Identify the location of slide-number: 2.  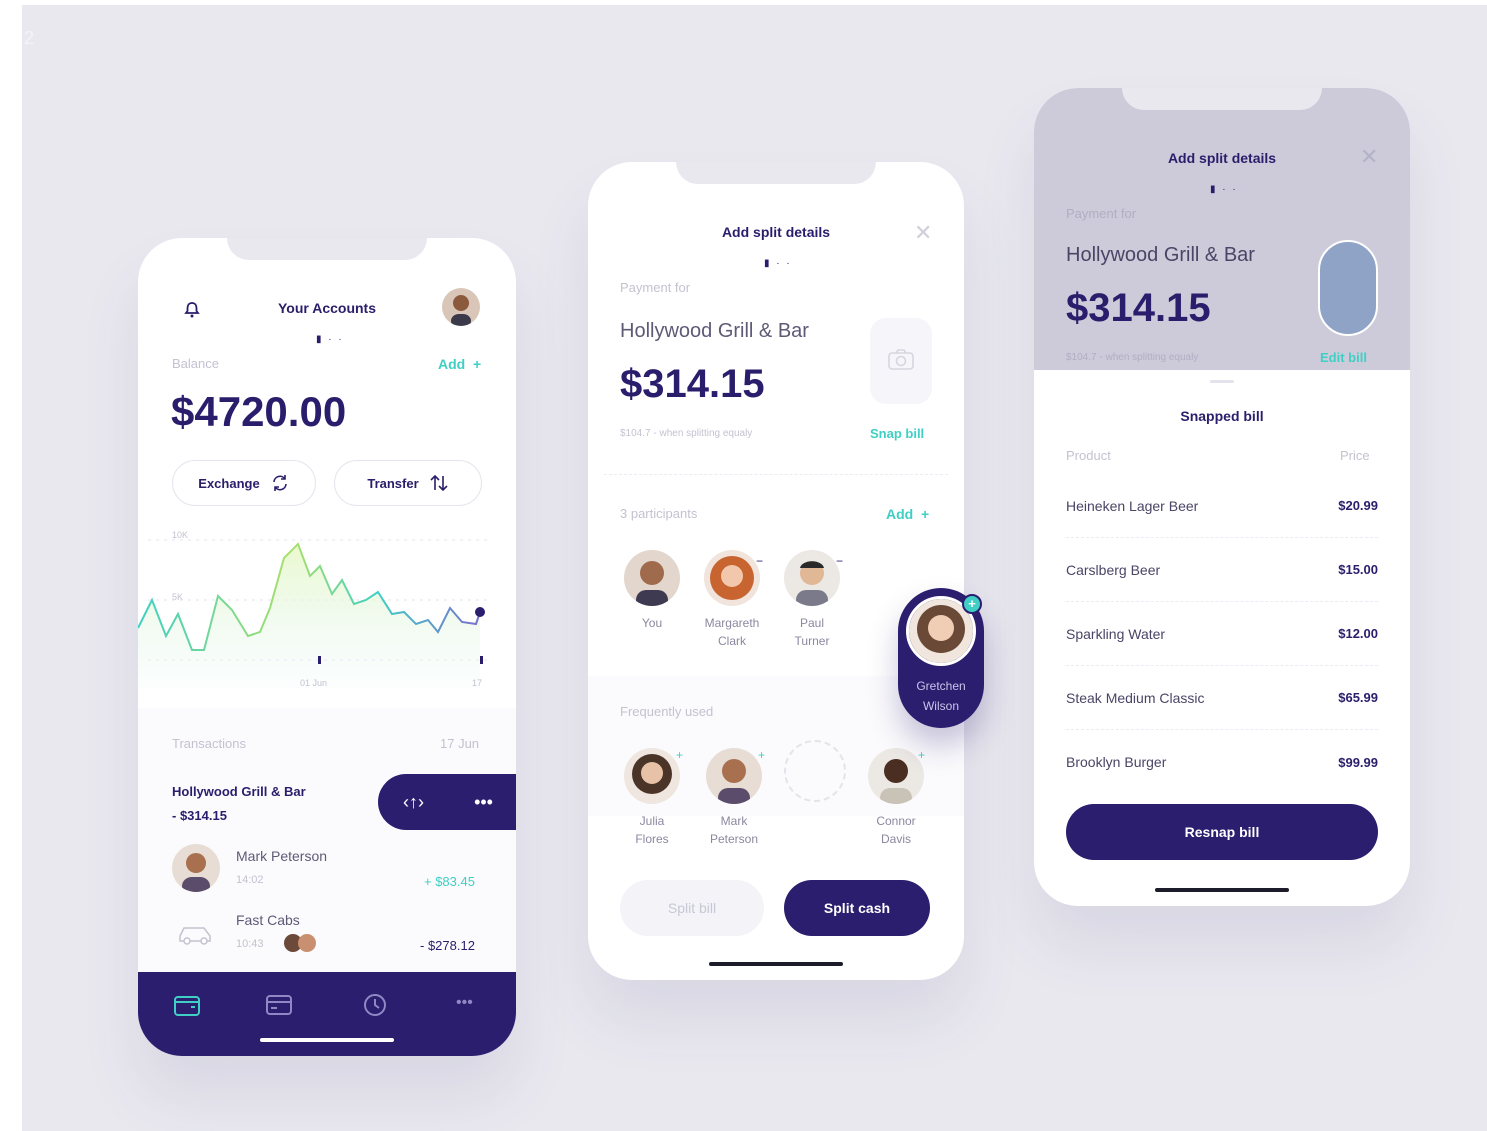
(29, 38).